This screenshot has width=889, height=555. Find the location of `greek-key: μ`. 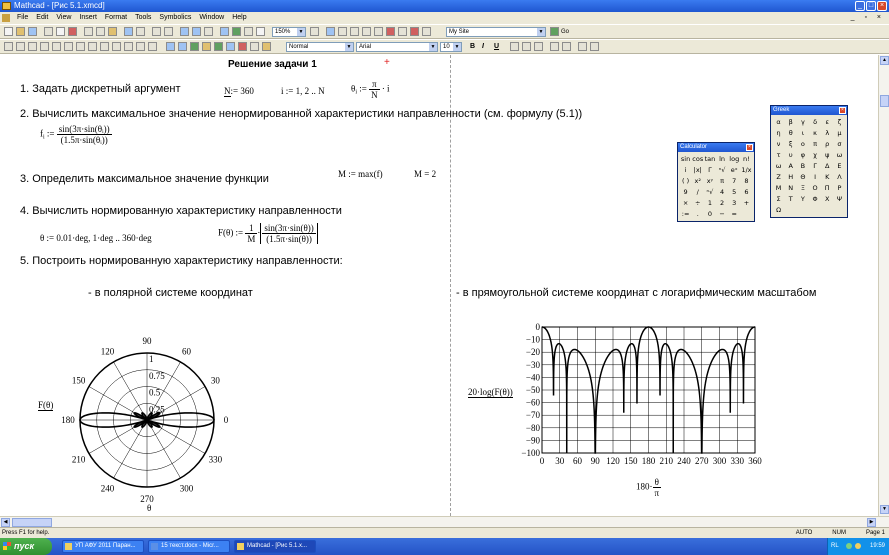

greek-key: μ is located at coordinates (839, 133).